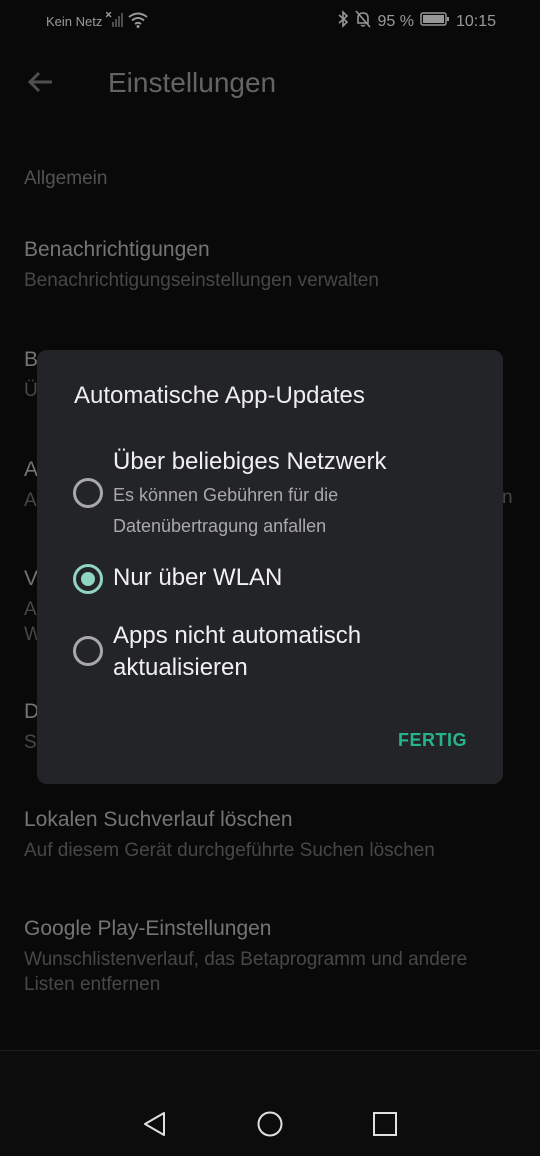 The width and height of the screenshot is (540, 1156). I want to click on back-triangle-icon, so click(155, 1124).